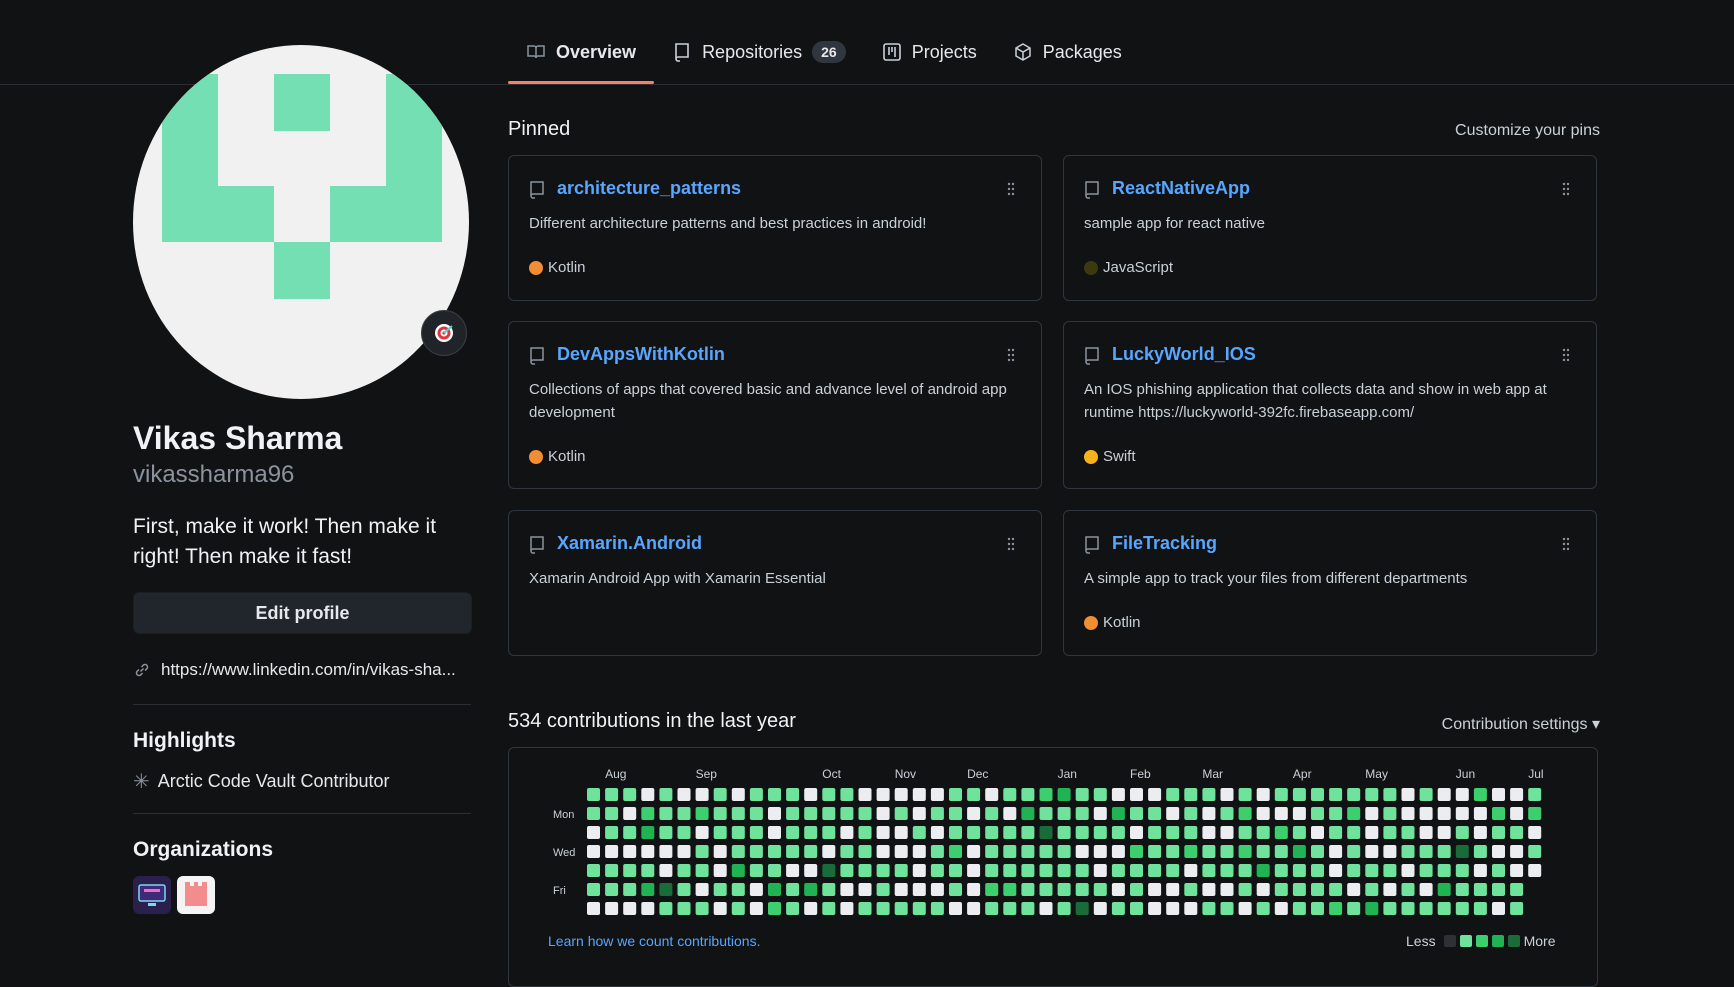 Image resolution: width=1734 pixels, height=987 pixels. Describe the element at coordinates (1164, 543) in the screenshot. I see `repo-name-link: FileTracking` at that location.